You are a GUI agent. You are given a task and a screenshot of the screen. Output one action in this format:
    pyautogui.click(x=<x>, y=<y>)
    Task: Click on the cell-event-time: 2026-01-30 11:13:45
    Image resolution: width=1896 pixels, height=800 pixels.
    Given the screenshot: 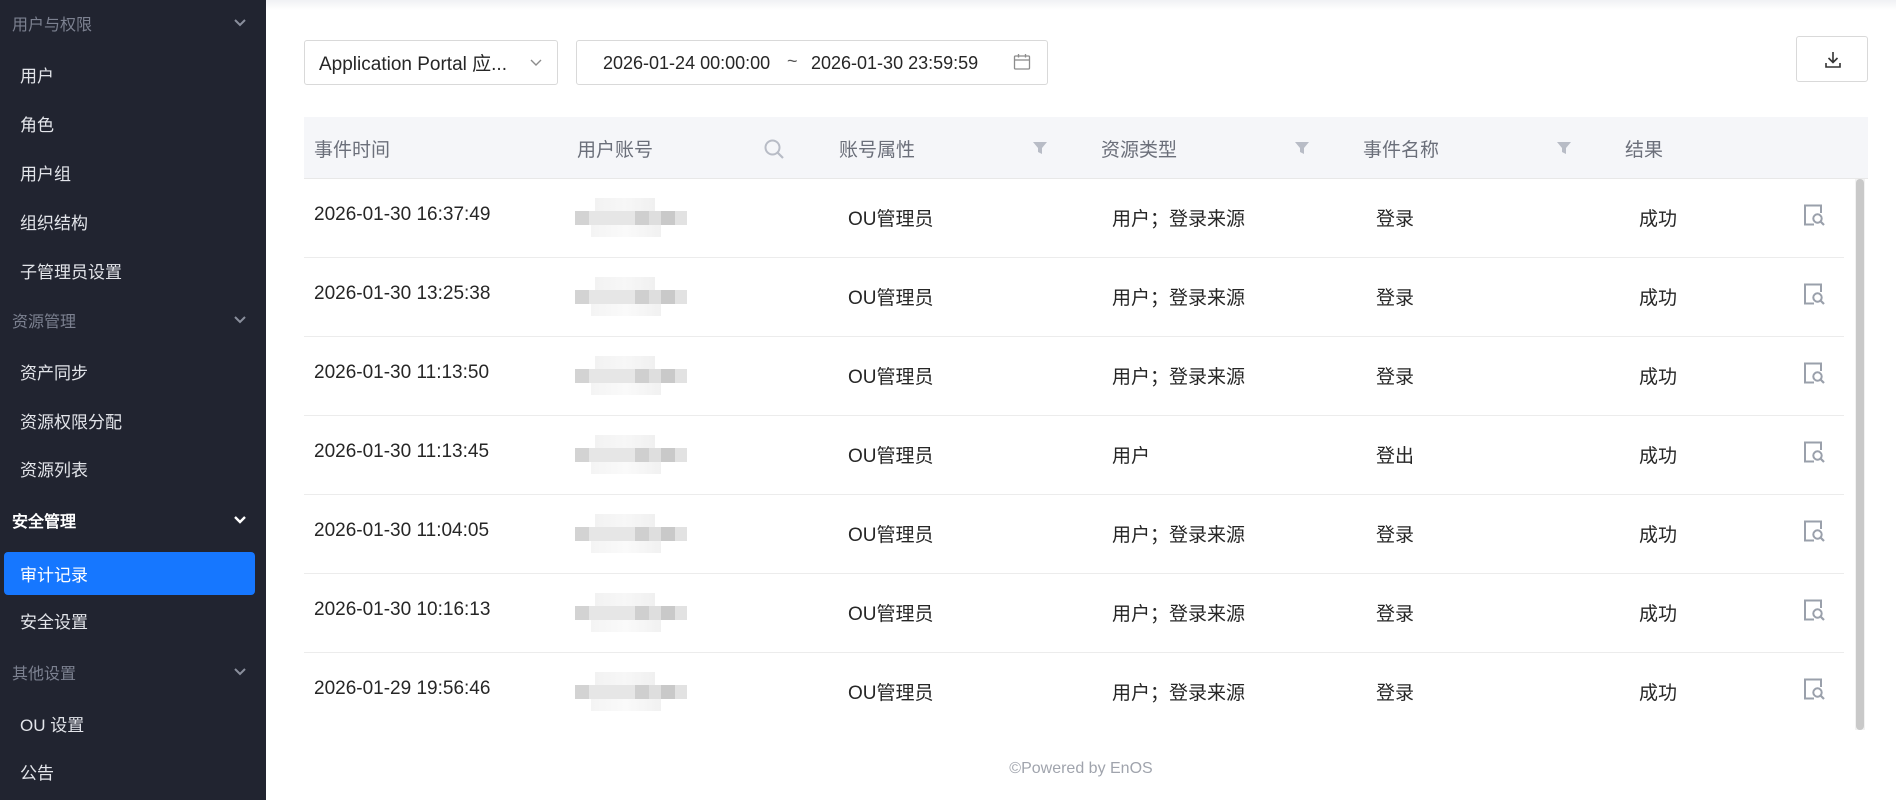 What is the action you would take?
    pyautogui.click(x=402, y=451)
    